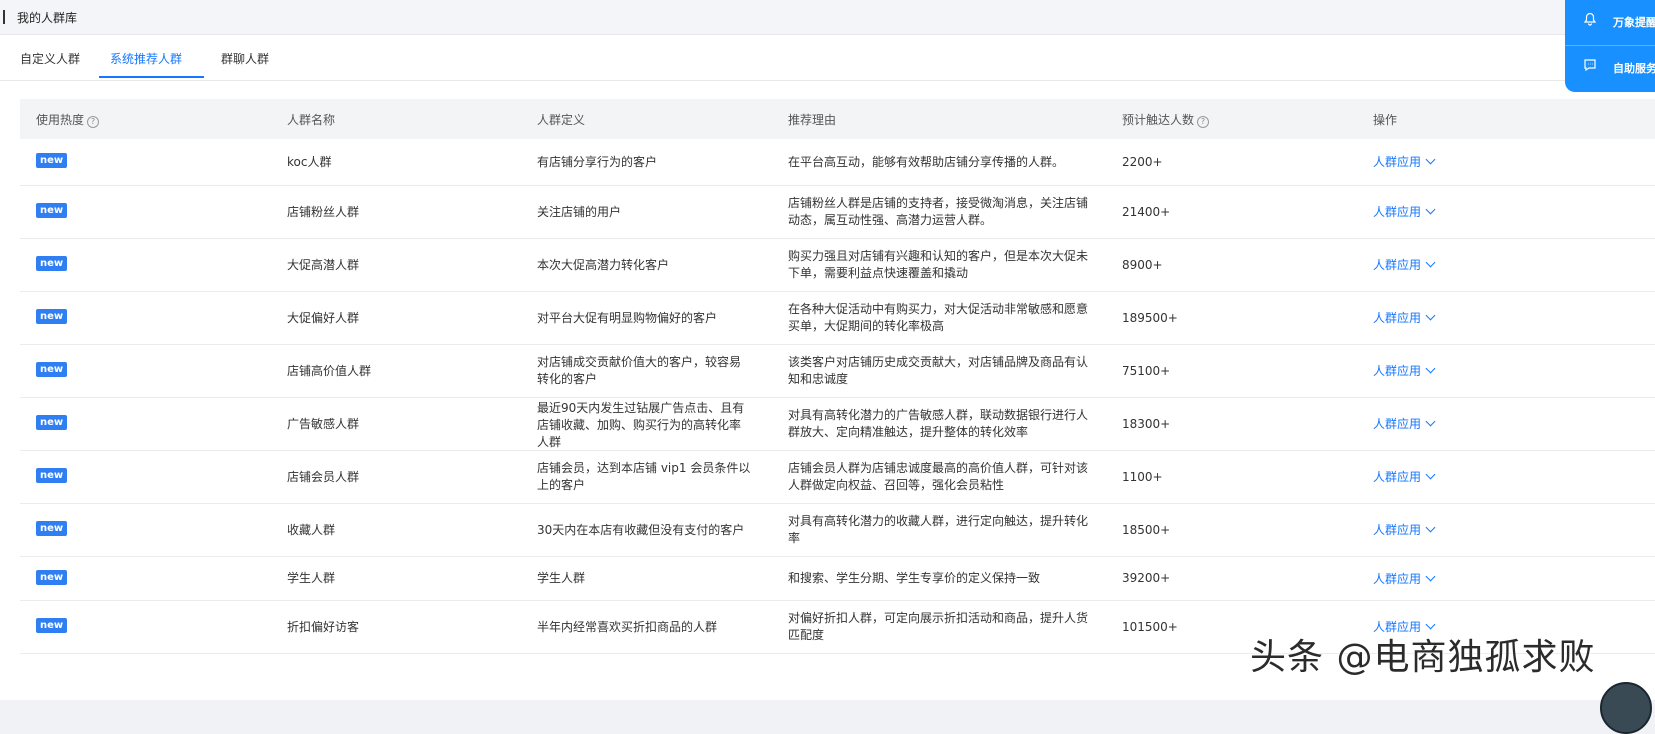 The width and height of the screenshot is (1655, 734). Describe the element at coordinates (641, 425) in the screenshot. I see `crowd-definition: 最近90天内发生过钻展广告点击、且有店铺收藏、加购、购买行为的高转化率人群` at that location.